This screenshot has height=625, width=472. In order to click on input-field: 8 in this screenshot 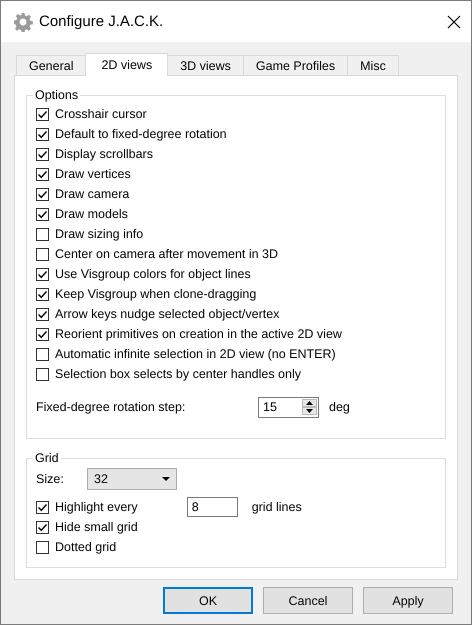, I will do `click(212, 507)`.